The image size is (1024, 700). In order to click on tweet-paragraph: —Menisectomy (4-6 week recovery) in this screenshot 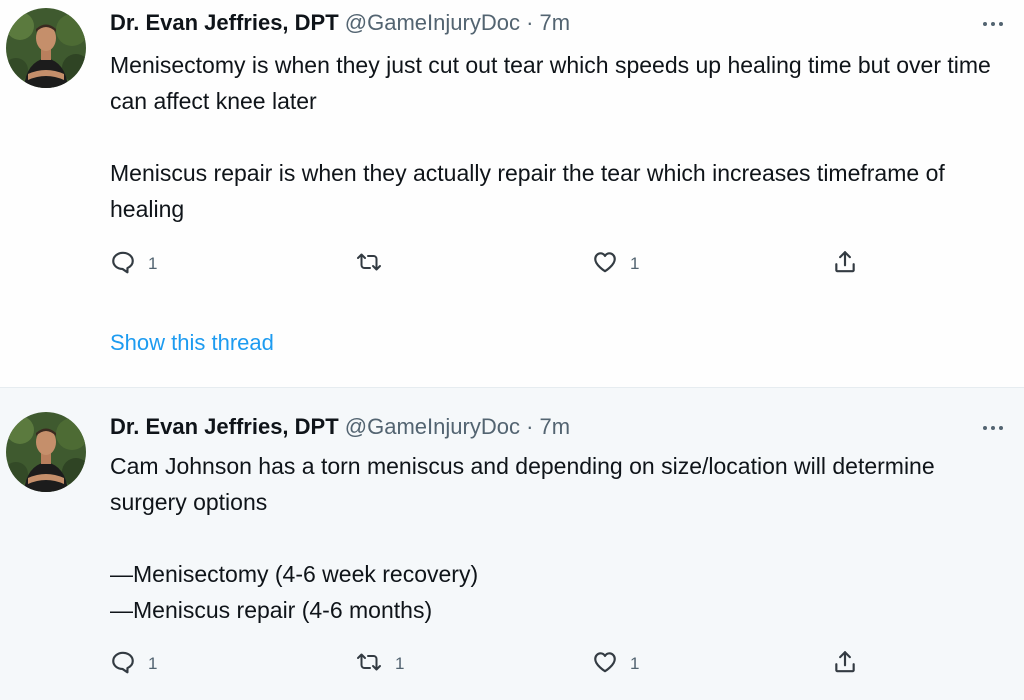, I will do `click(294, 574)`.